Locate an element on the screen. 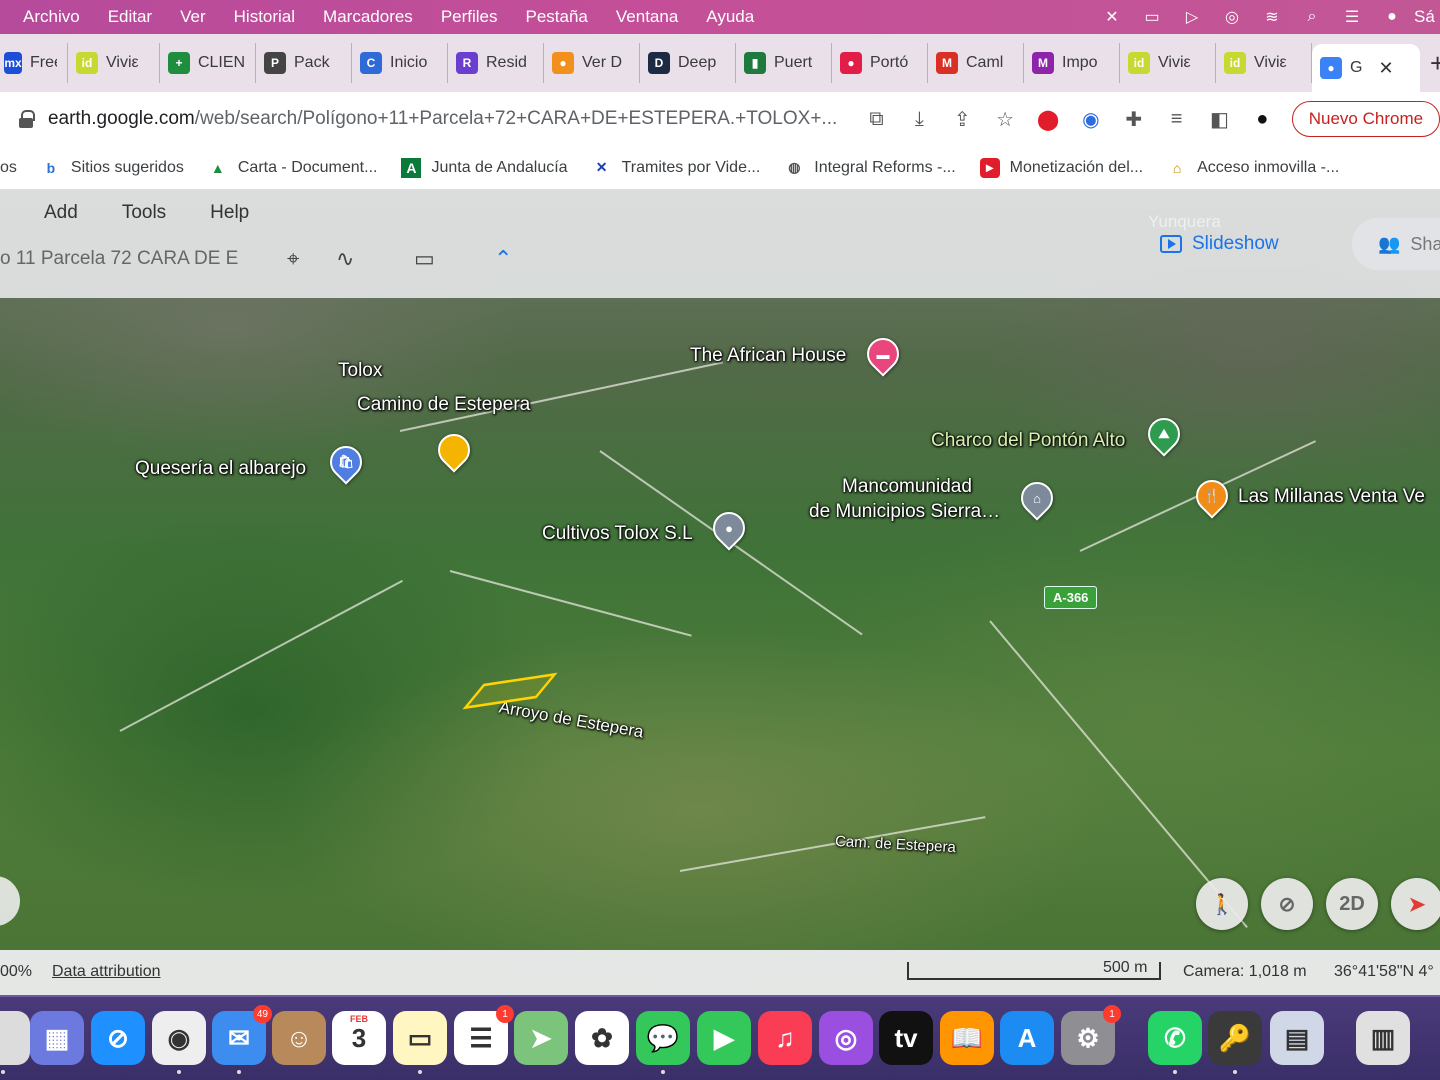  play-icon: ▷ is located at coordinates (1192, 17).